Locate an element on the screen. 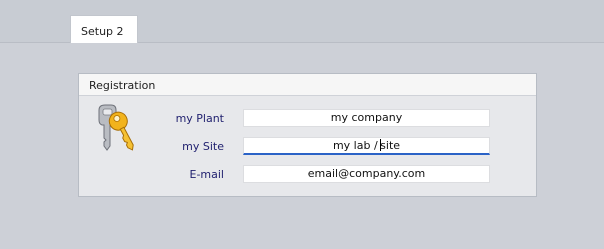 The width and height of the screenshot is (604, 249). my-site-label: my Site is located at coordinates (203, 146).